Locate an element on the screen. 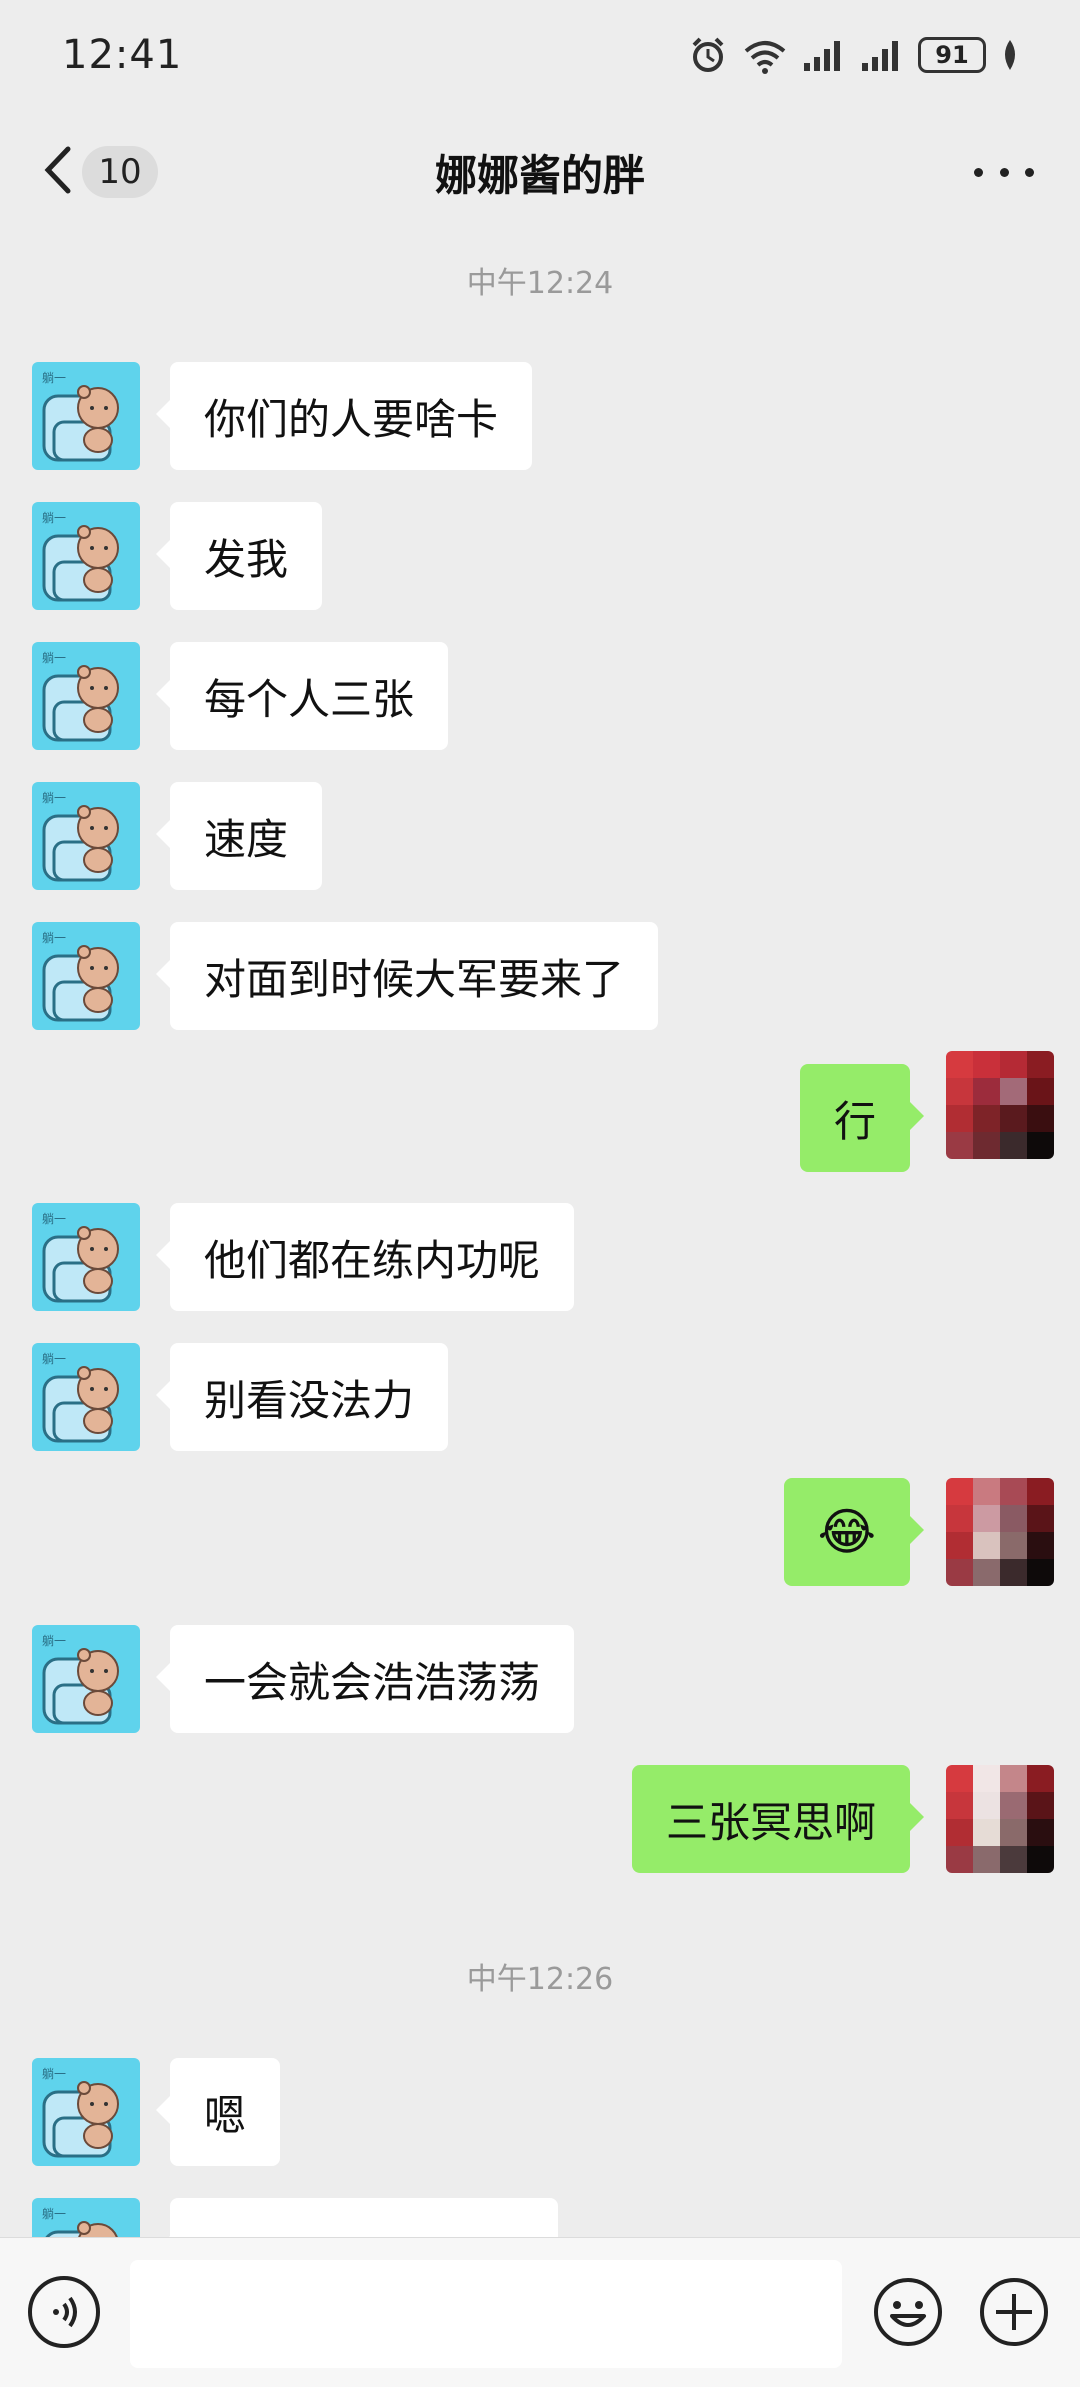 This screenshot has width=1080, height=2387. message-bubble: 行 is located at coordinates (862, 1118).